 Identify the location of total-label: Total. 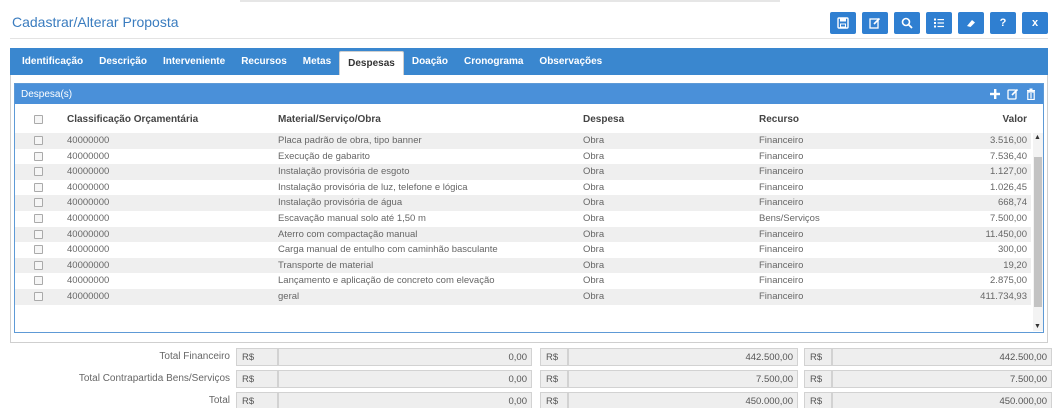
(219, 400).